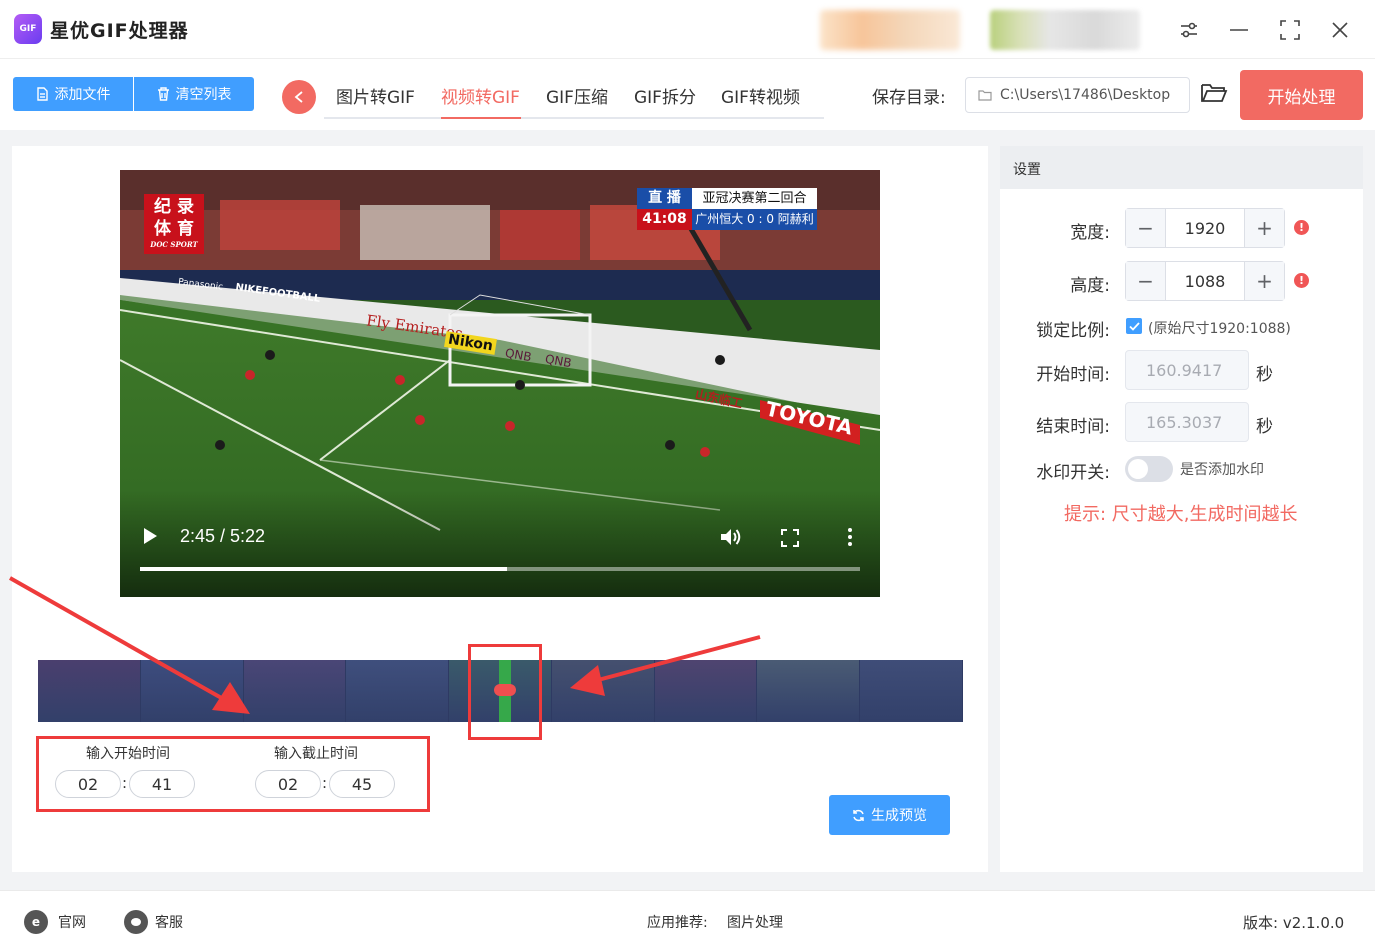 The image size is (1375, 950). What do you see at coordinates (82, 95) in the screenshot?
I see `add-file-label: 添加文件` at bounding box center [82, 95].